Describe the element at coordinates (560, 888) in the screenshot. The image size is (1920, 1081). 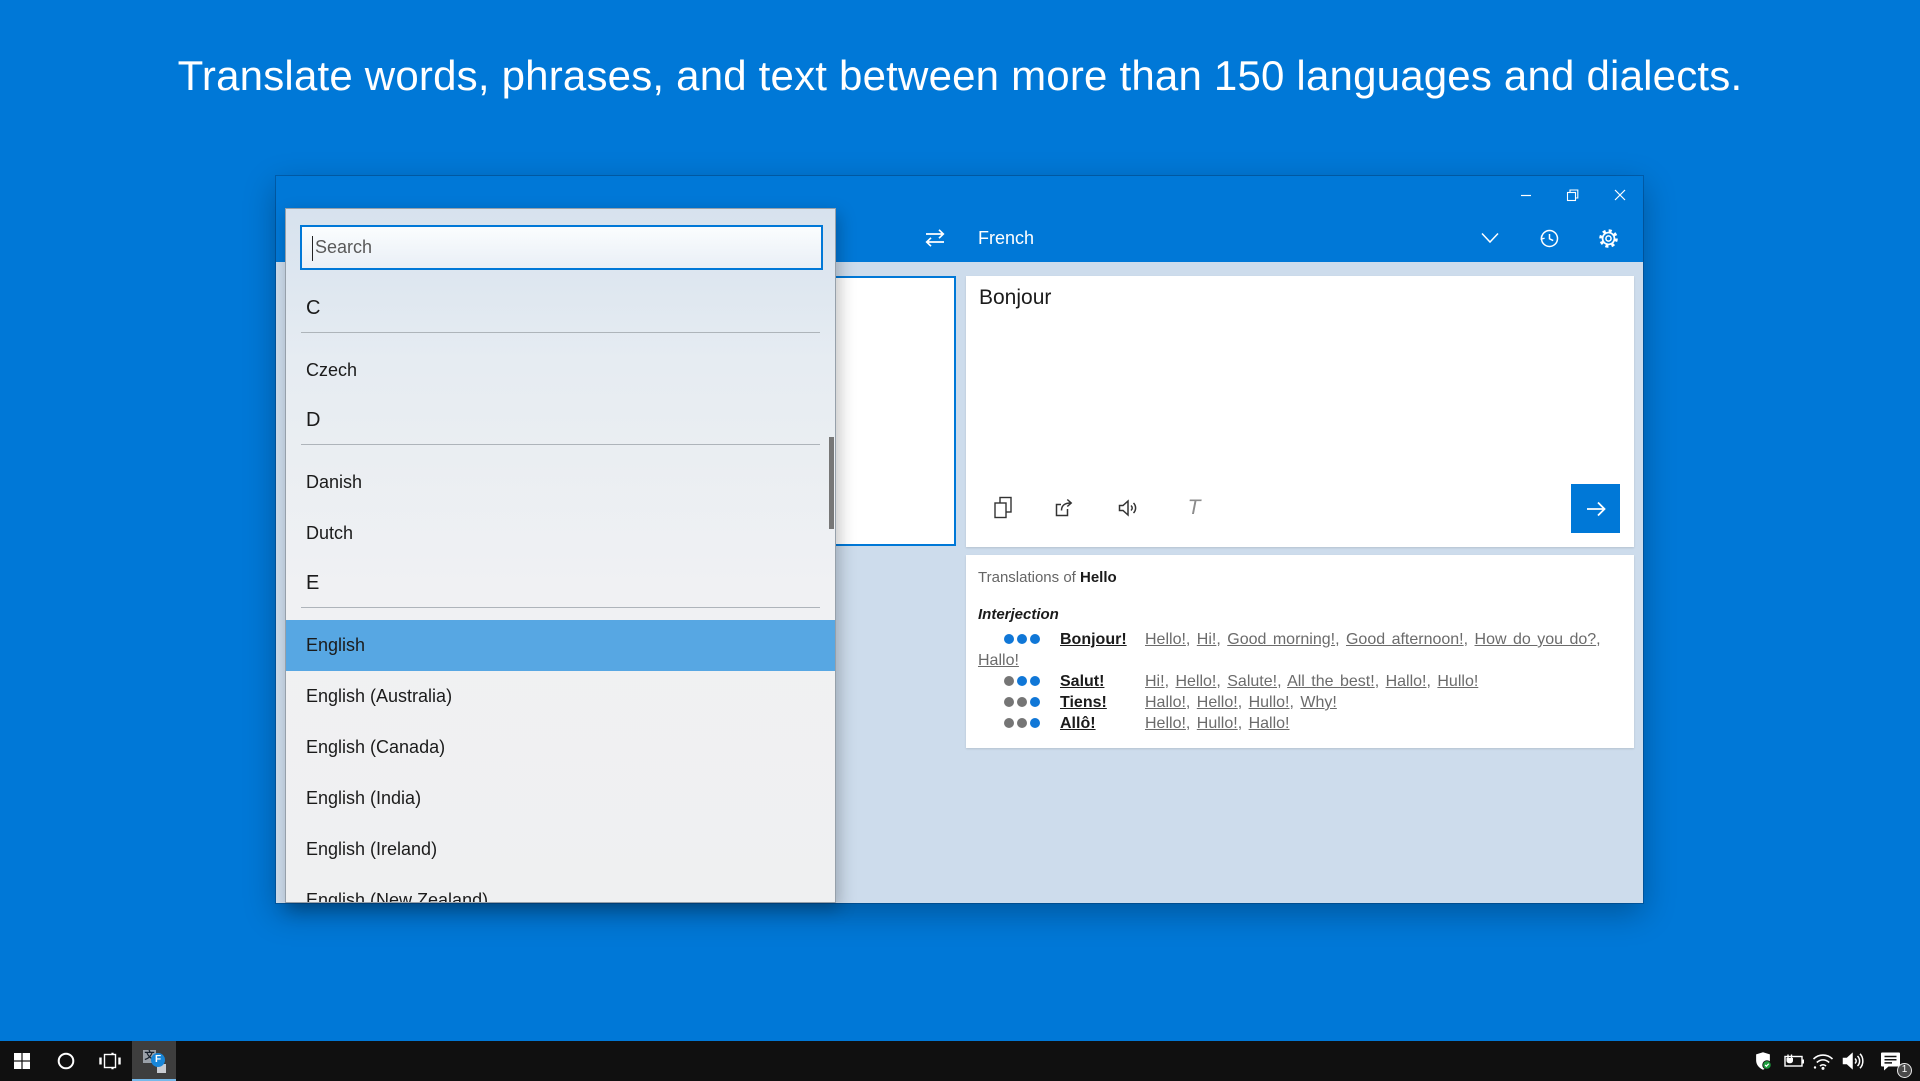
I see `language-option: English (New Zealand)` at that location.